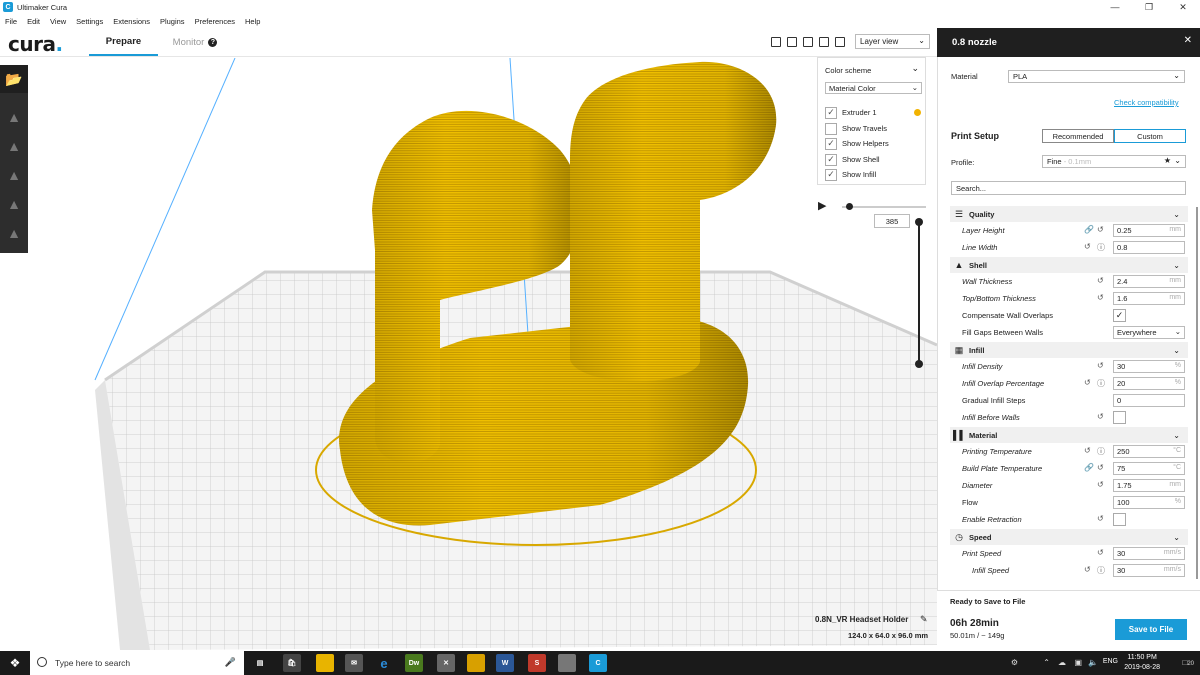  I want to click on settings-scrollbar, so click(1197, 393).